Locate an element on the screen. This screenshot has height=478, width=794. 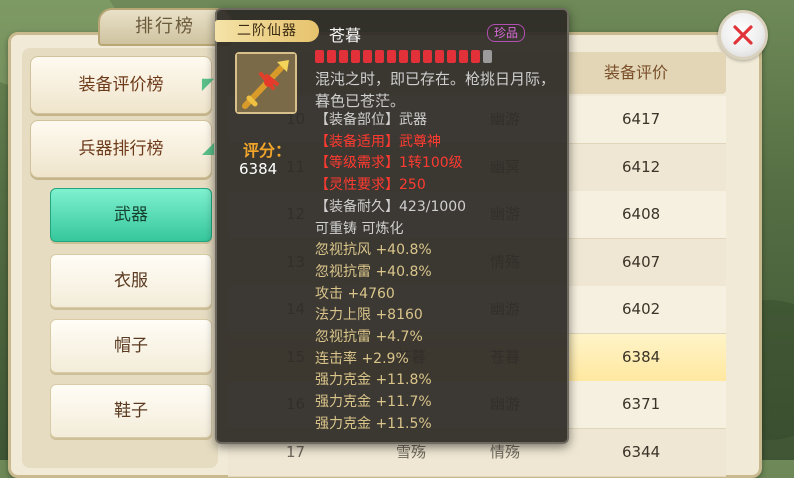
score-cell: 6407 is located at coordinates (641, 261).